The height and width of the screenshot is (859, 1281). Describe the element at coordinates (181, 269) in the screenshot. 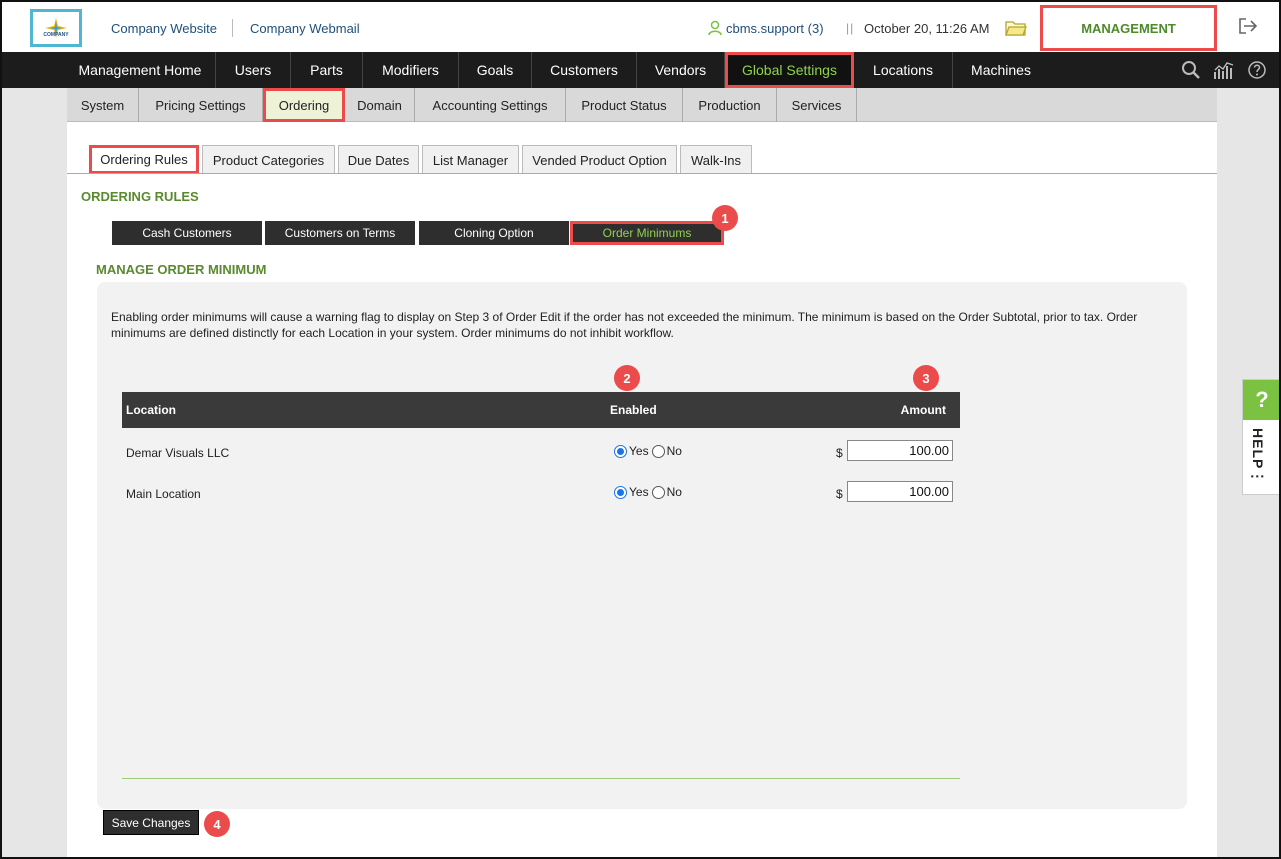

I see `manage-order-minimum-title: MANAGE ORDER MINIMUM` at that location.